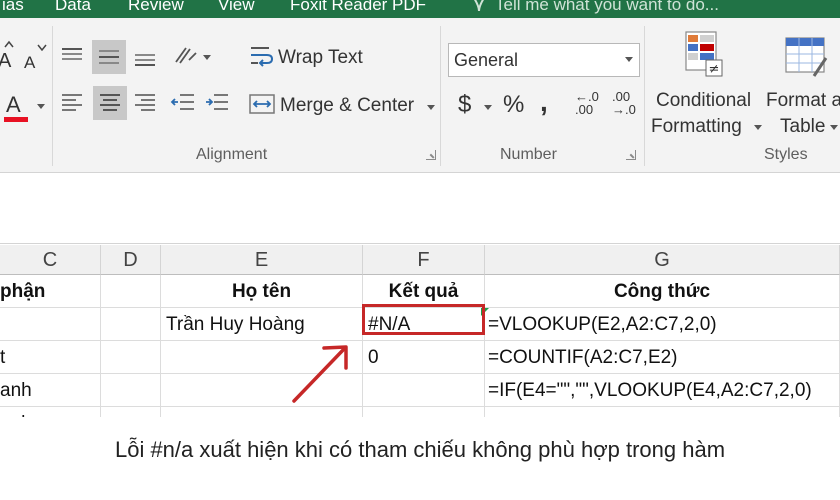 This screenshot has width=840, height=500. I want to click on cell-f3: 0, so click(424, 357).